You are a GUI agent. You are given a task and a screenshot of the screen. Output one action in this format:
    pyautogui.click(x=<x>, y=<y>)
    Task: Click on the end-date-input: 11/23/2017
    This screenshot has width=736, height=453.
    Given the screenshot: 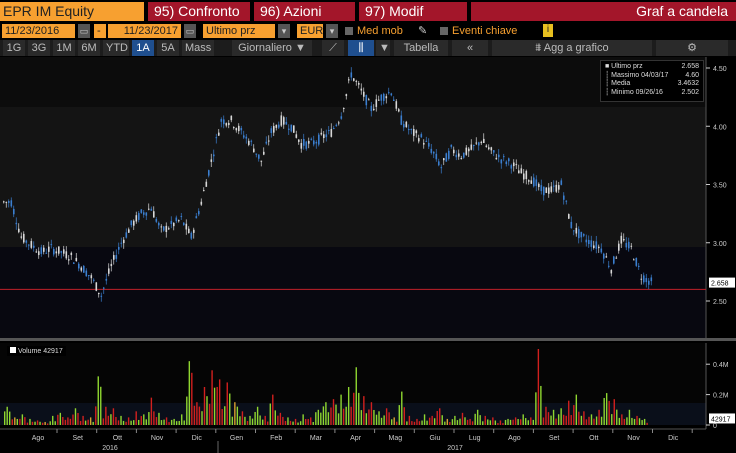 What is the action you would take?
    pyautogui.click(x=144, y=31)
    